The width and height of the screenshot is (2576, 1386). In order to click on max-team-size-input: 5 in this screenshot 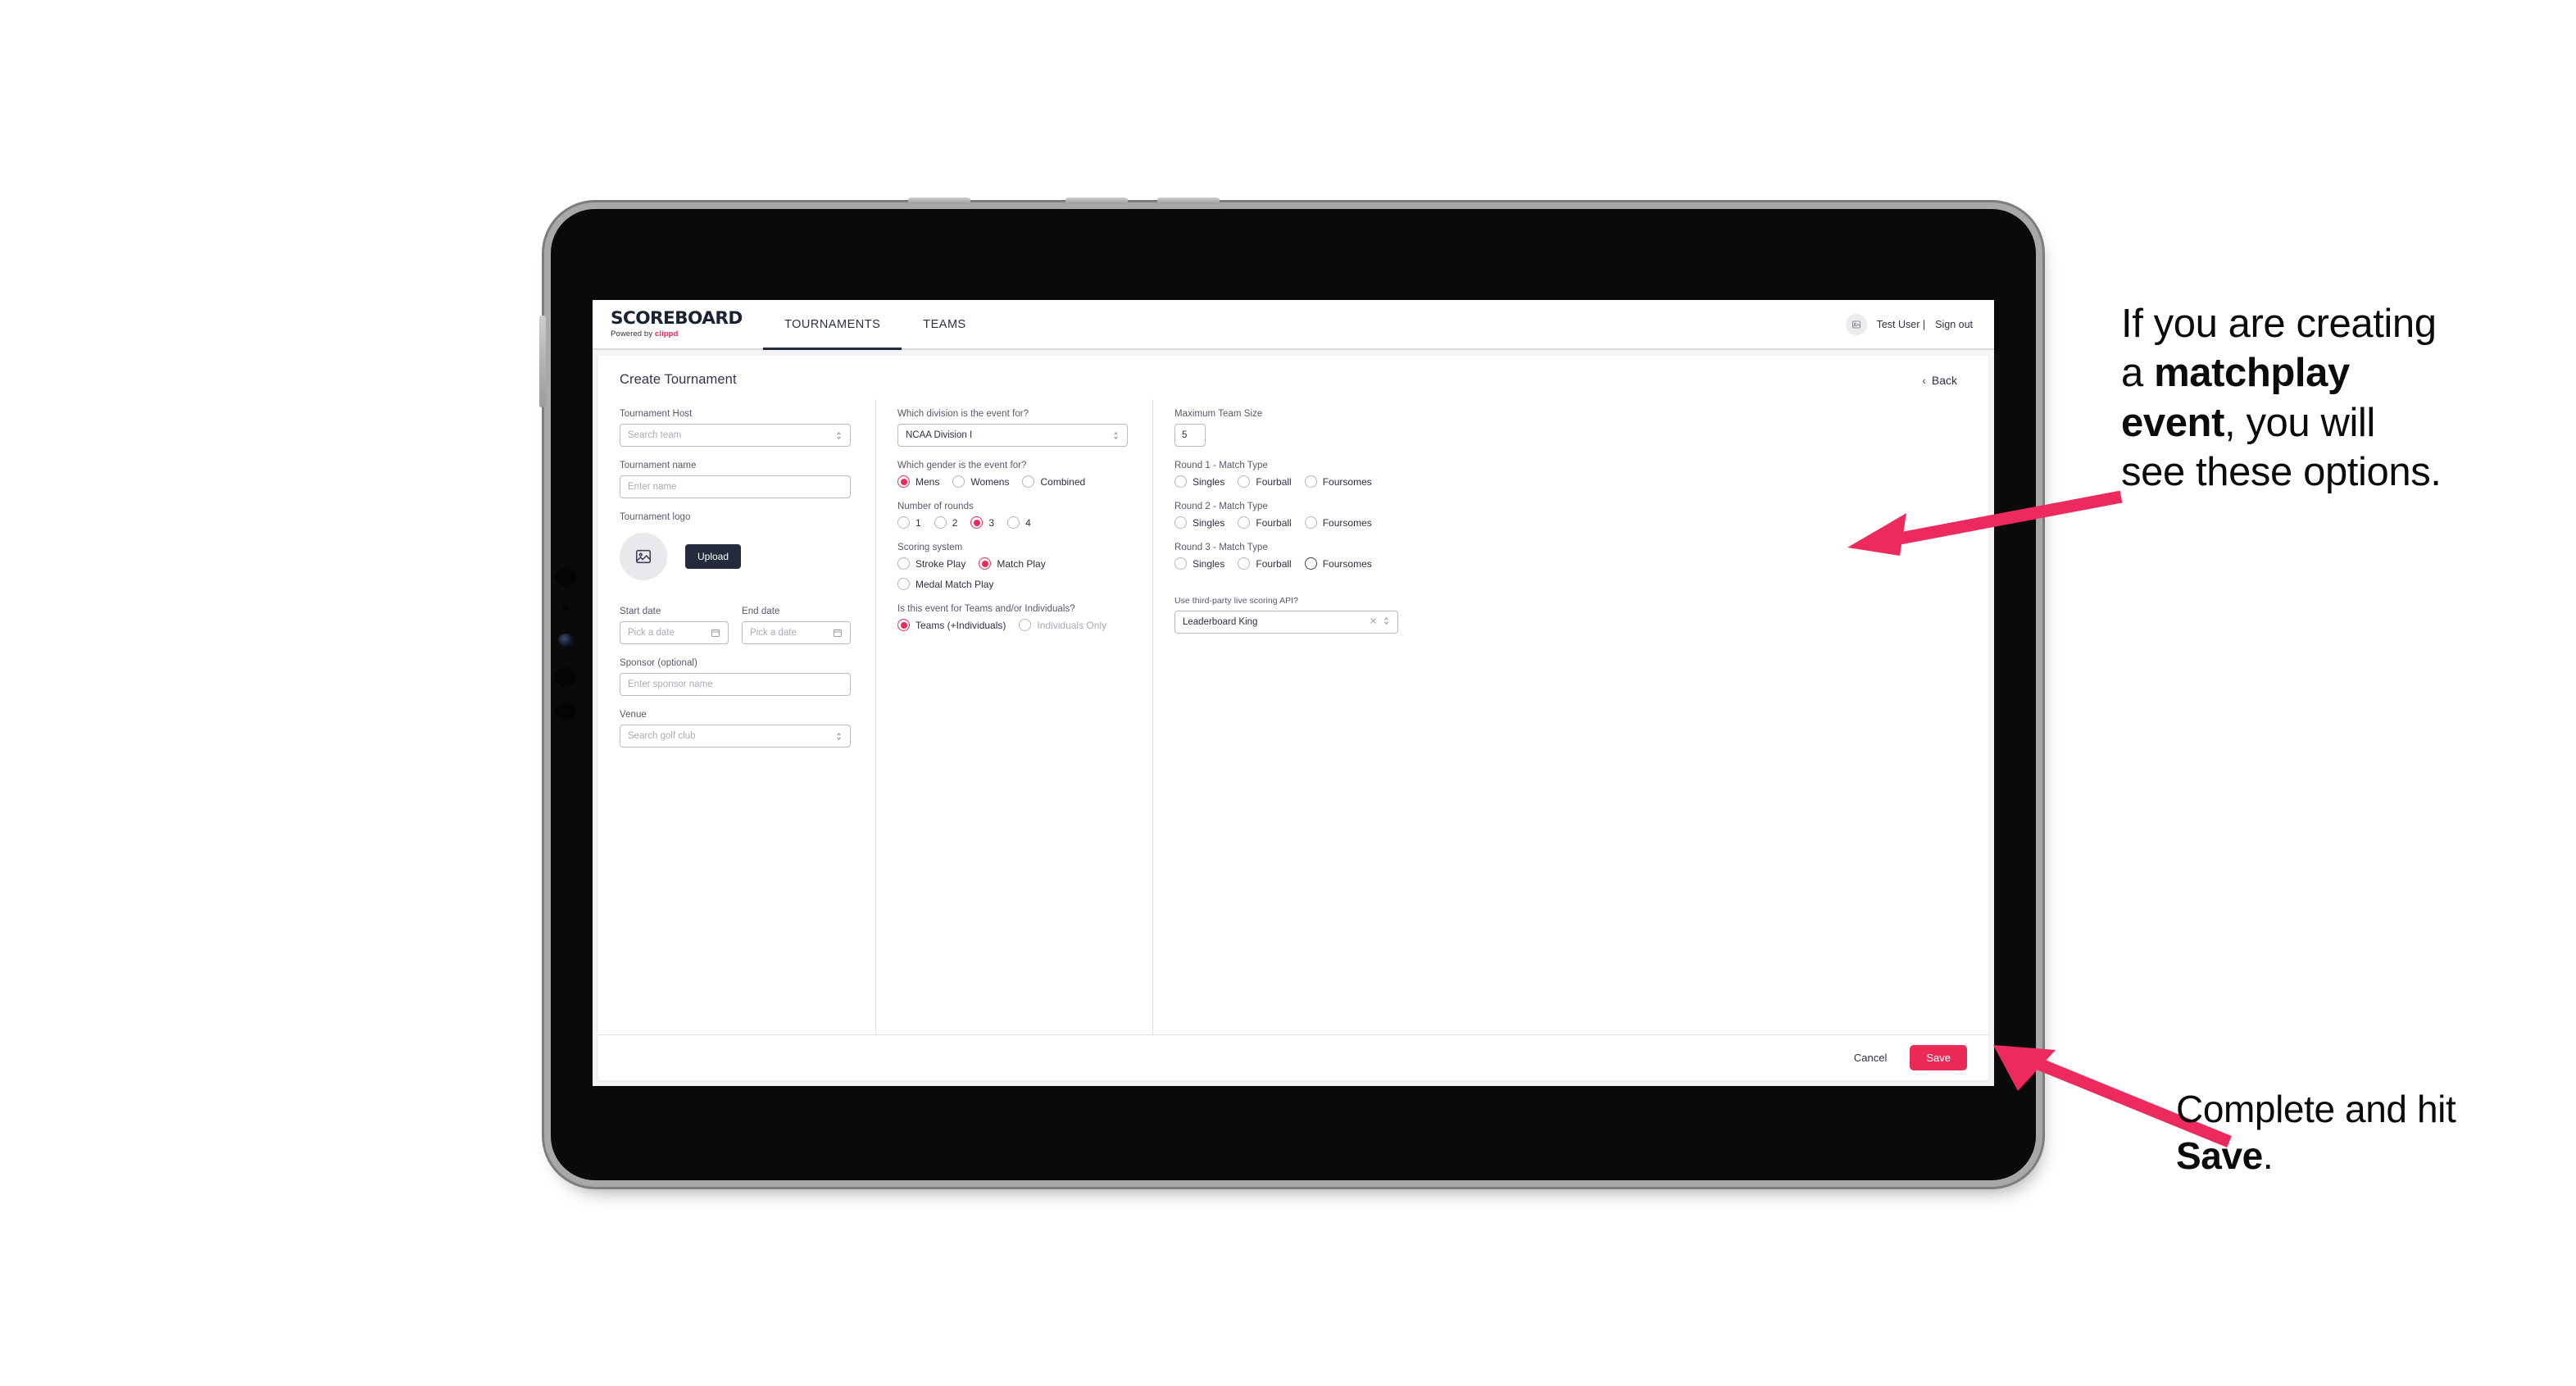, I will do `click(1190, 435)`.